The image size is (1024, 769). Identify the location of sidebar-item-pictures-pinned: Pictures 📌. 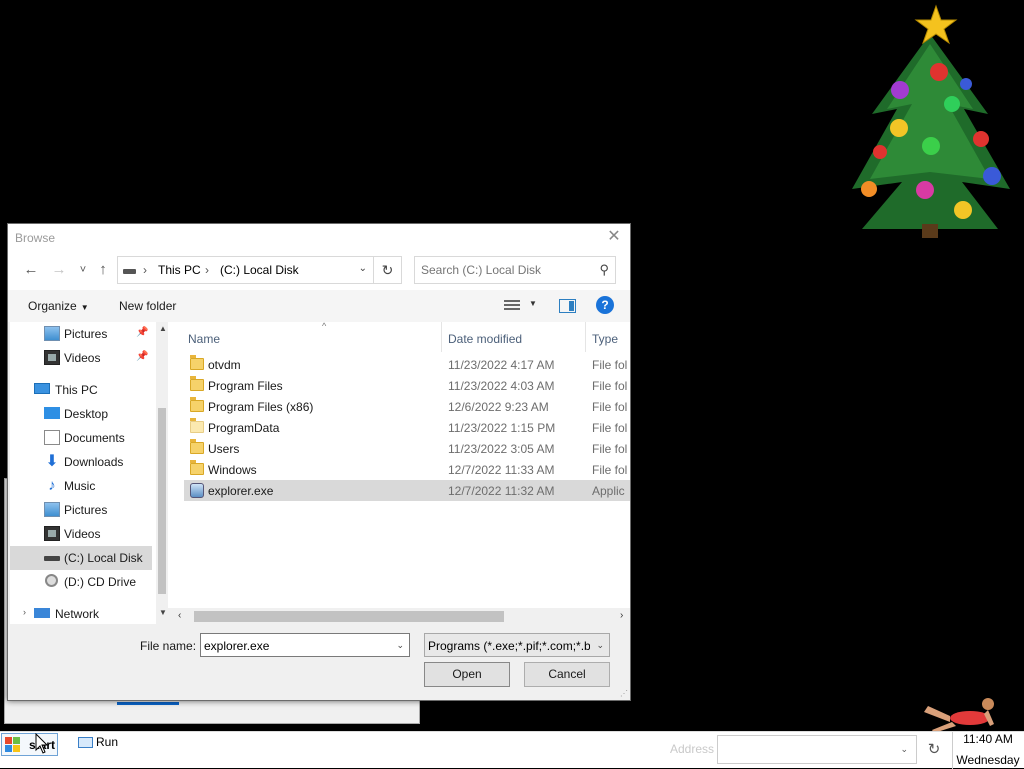
(81, 334).